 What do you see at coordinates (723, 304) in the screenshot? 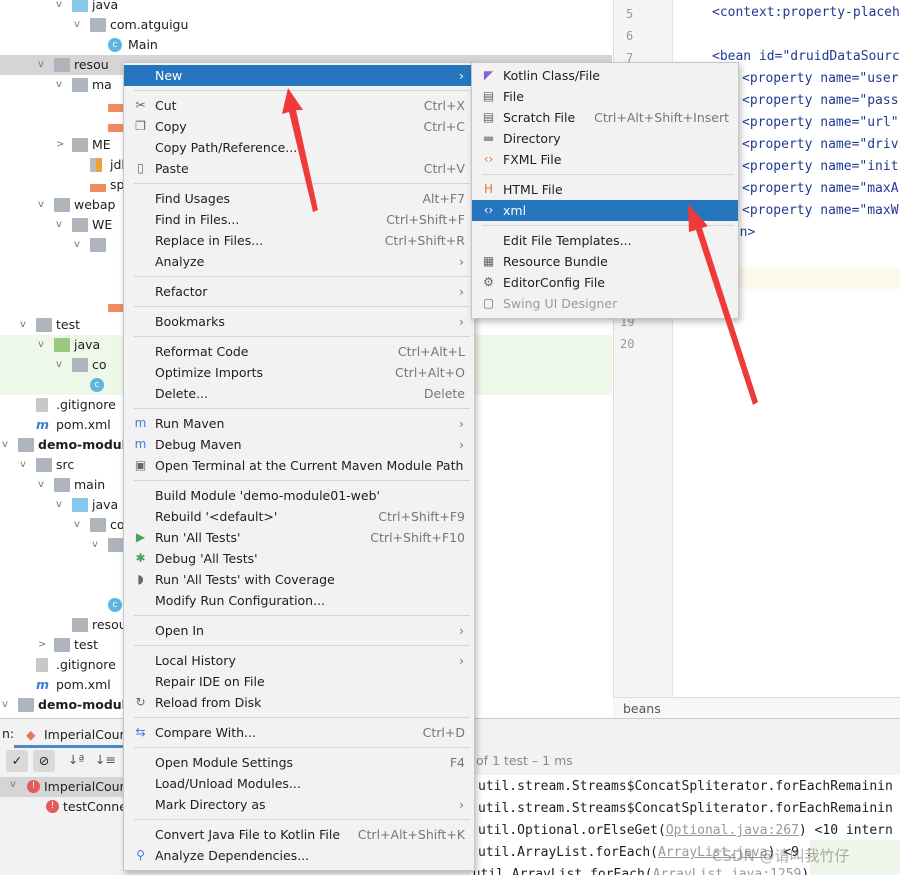
I see `red-arrow-to-xml` at bounding box center [723, 304].